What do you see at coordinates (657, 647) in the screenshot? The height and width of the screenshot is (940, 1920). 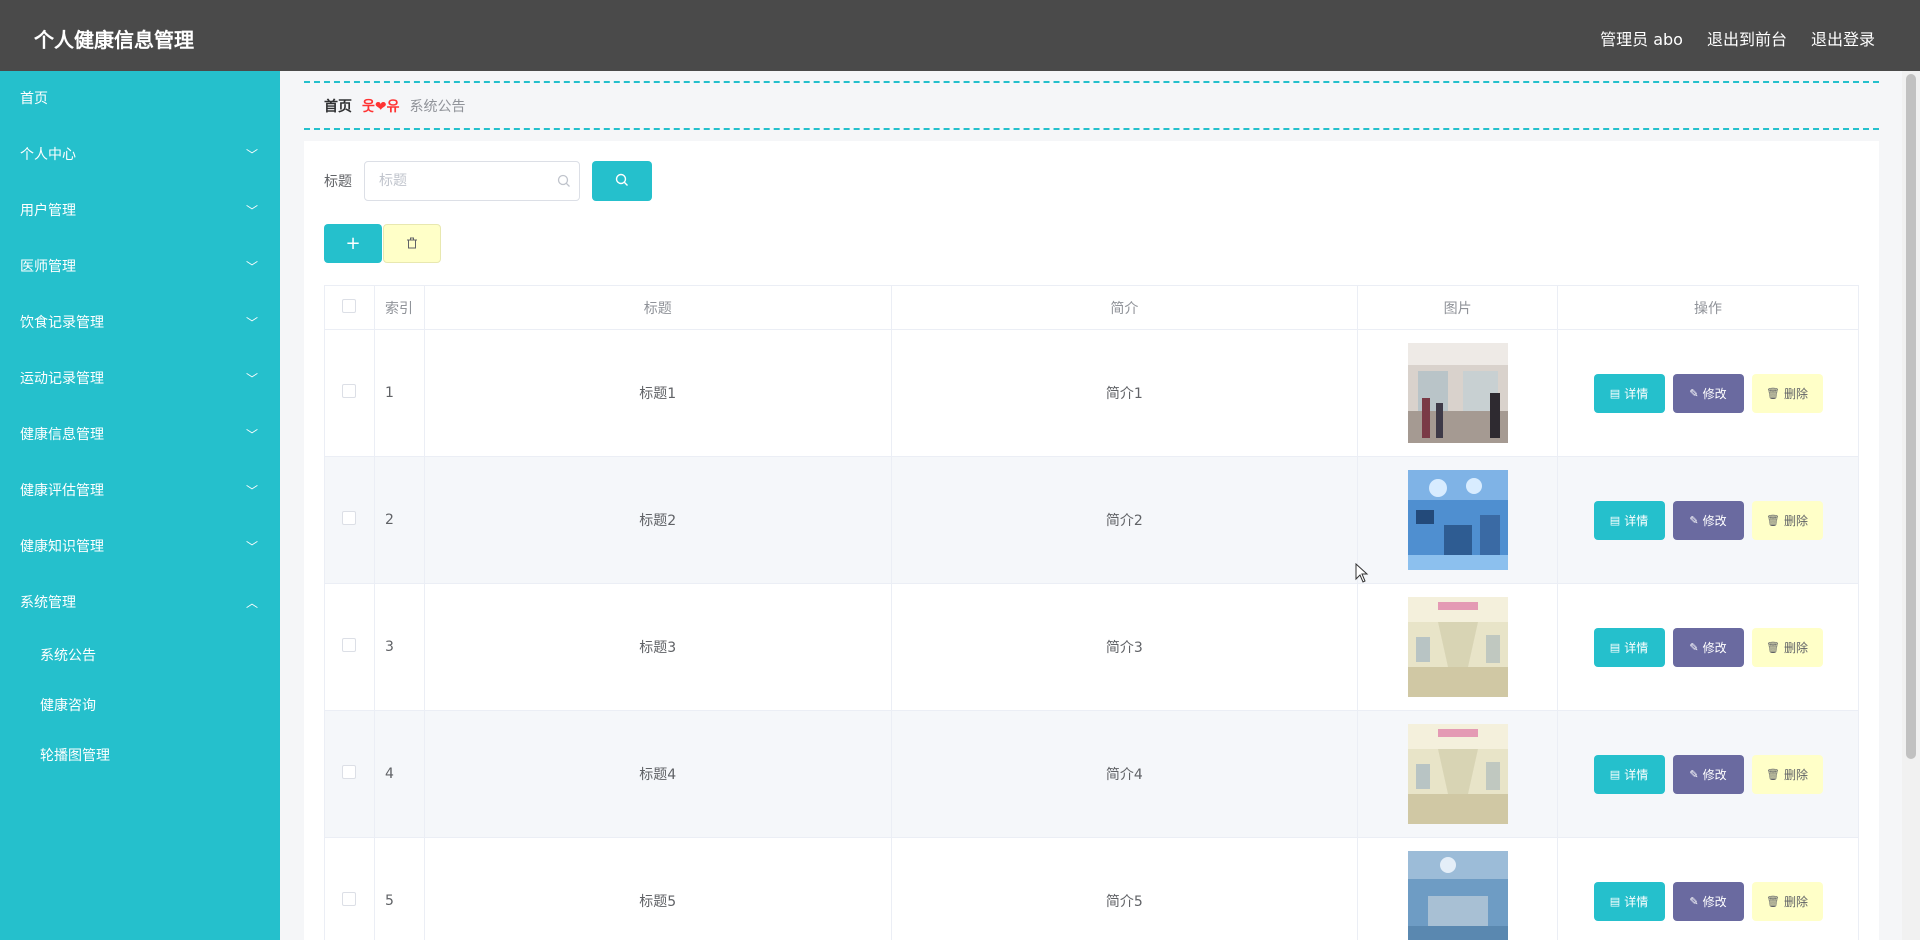 I see `row-title: 标题3` at bounding box center [657, 647].